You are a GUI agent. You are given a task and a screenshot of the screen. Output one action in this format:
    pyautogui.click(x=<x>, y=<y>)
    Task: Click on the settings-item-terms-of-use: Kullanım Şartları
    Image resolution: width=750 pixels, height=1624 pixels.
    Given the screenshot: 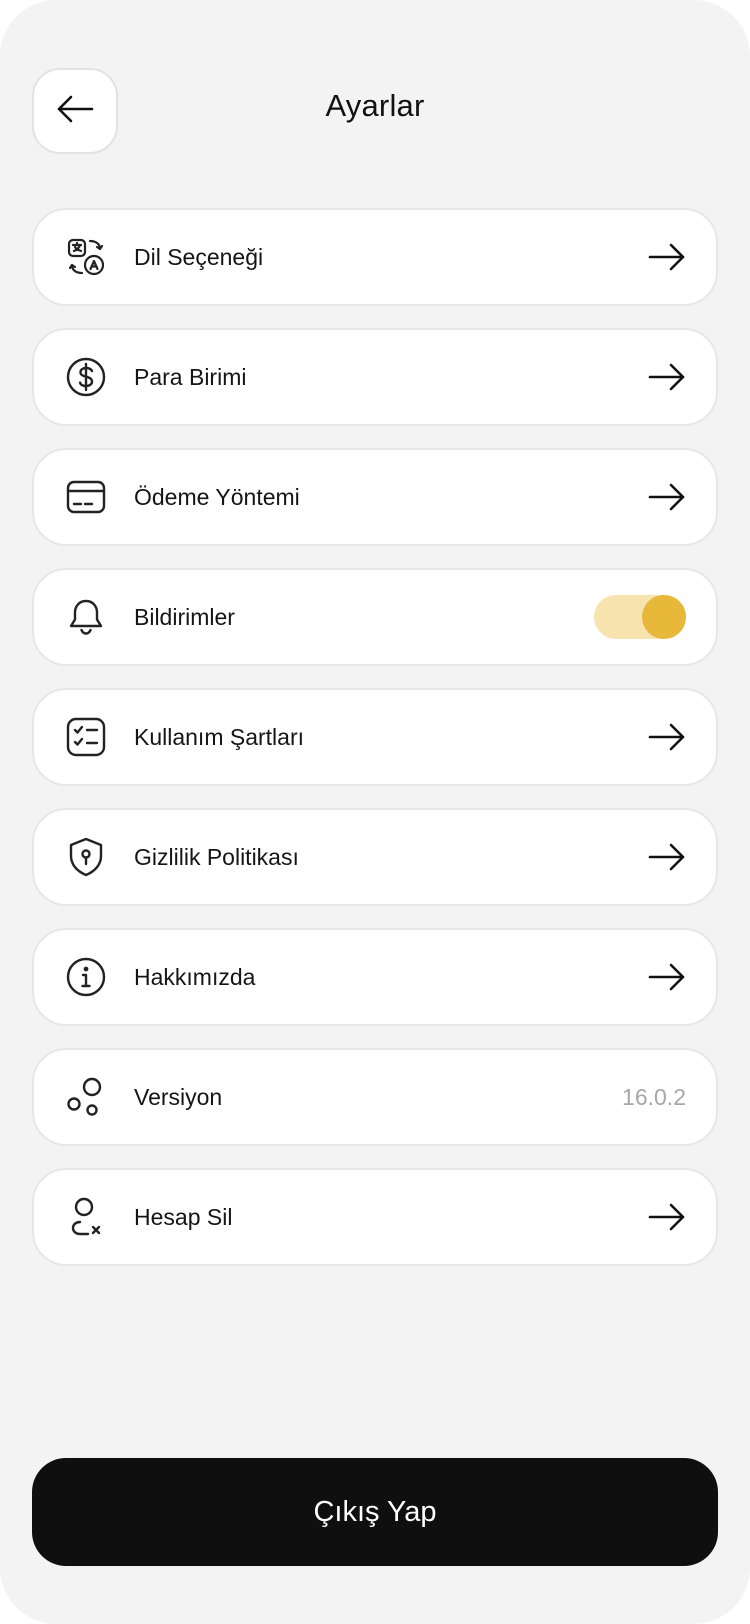 What is the action you would take?
    pyautogui.click(x=375, y=737)
    